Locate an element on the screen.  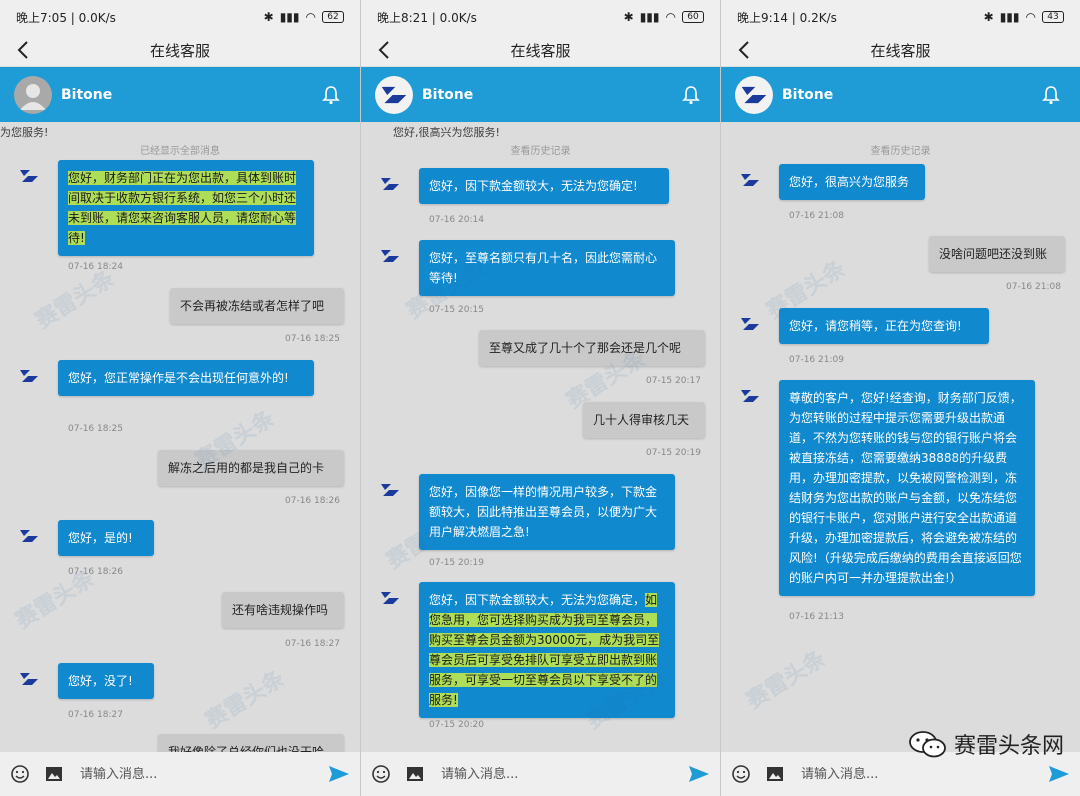
battery-icon: 62 is located at coordinates (333, 17).